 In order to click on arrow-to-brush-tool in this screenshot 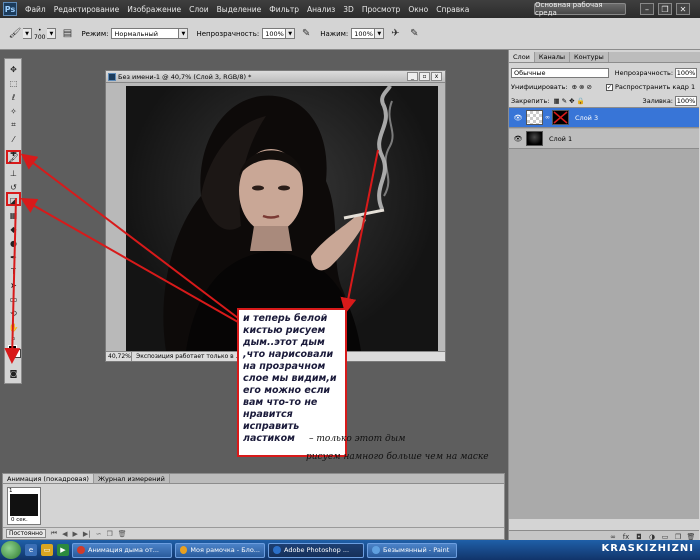, I will do `click(129, 236)`.